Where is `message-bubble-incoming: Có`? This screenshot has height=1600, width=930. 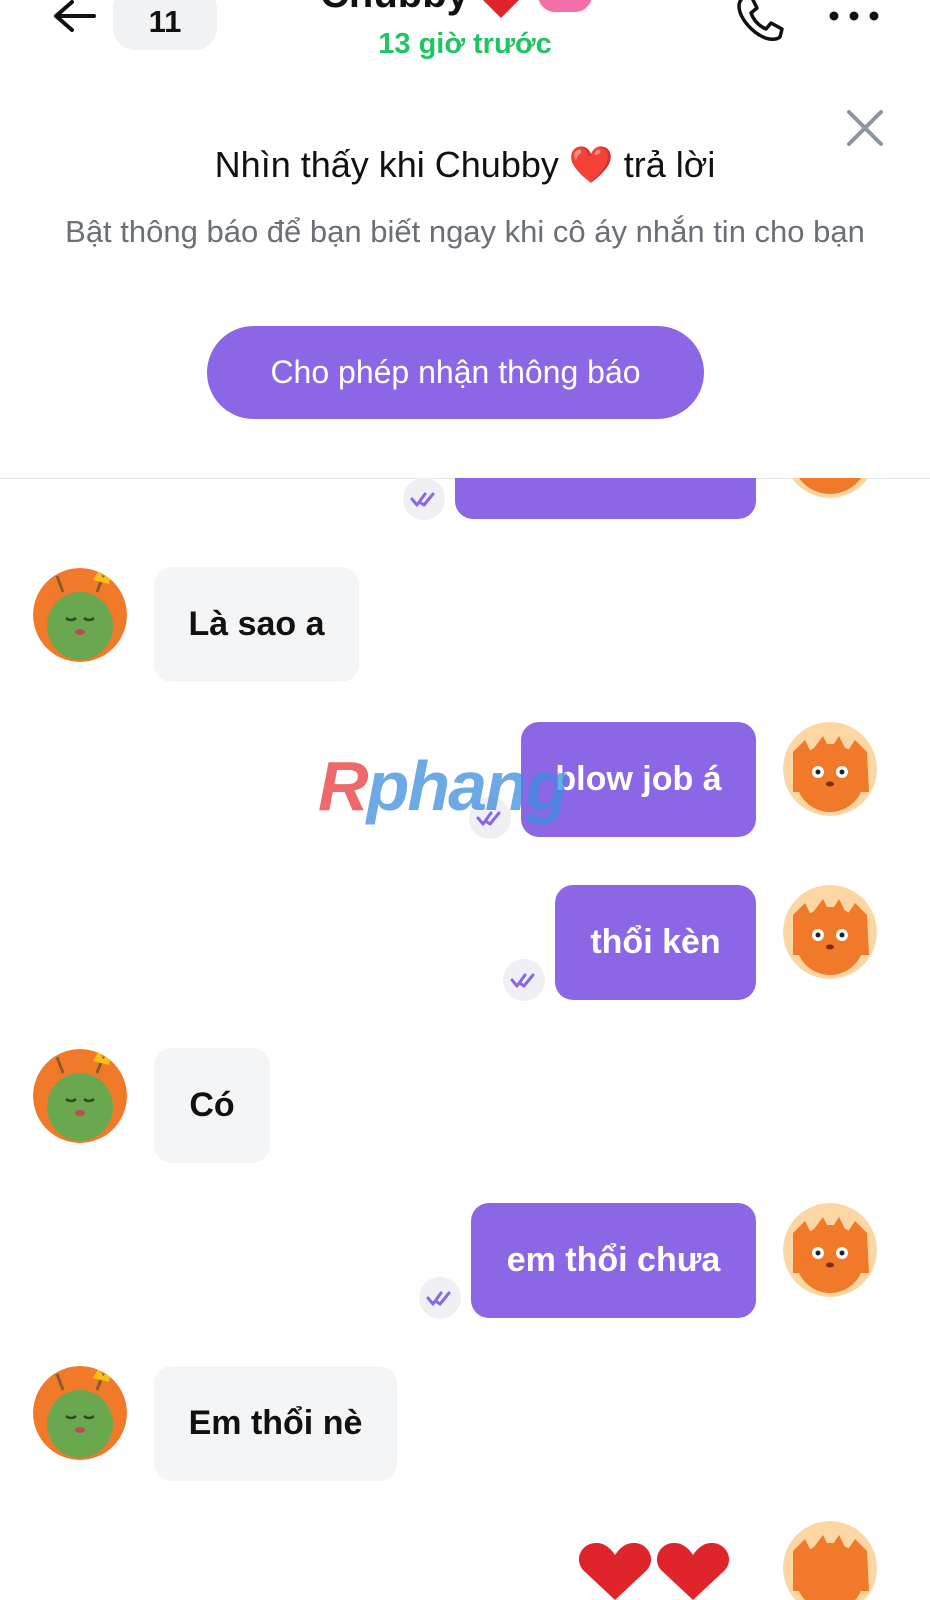 message-bubble-incoming: Có is located at coordinates (212, 1105).